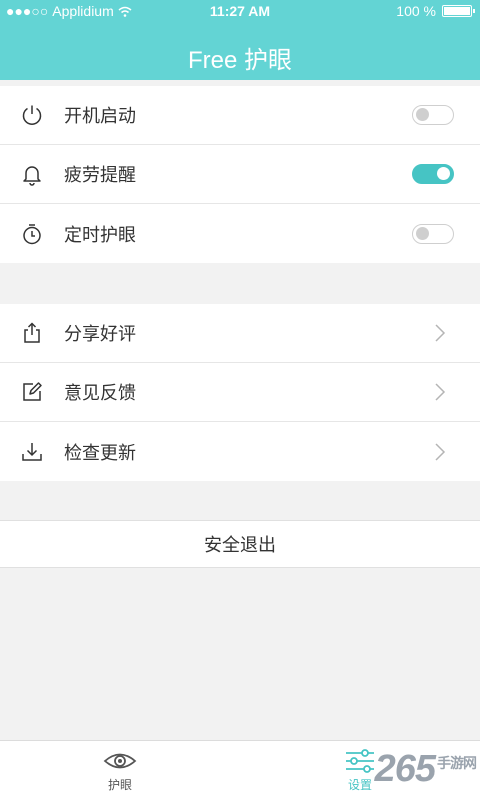 The image size is (480, 800). I want to click on tab-label: 设置, so click(359, 785).